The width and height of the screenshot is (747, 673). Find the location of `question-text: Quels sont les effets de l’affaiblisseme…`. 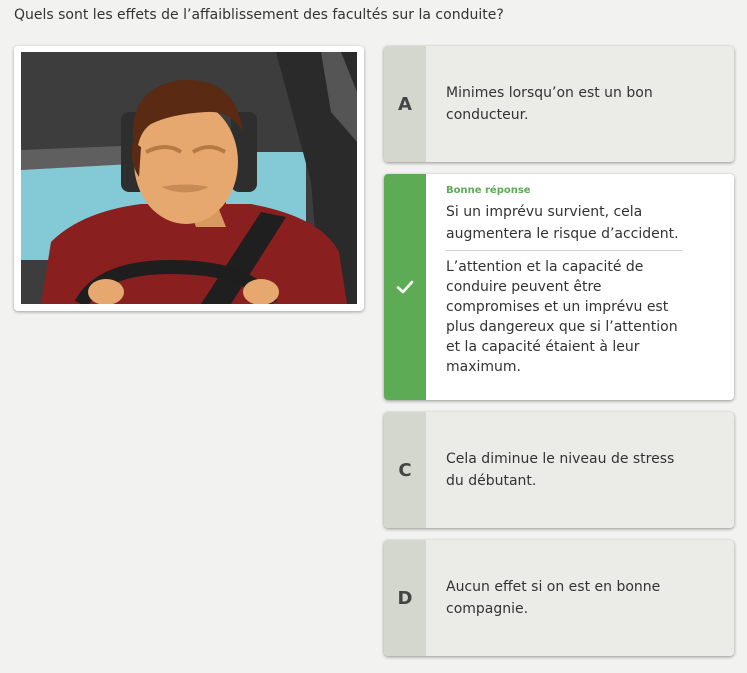

question-text: Quels sont les effets de l’affaiblisseme… is located at coordinates (259, 15).